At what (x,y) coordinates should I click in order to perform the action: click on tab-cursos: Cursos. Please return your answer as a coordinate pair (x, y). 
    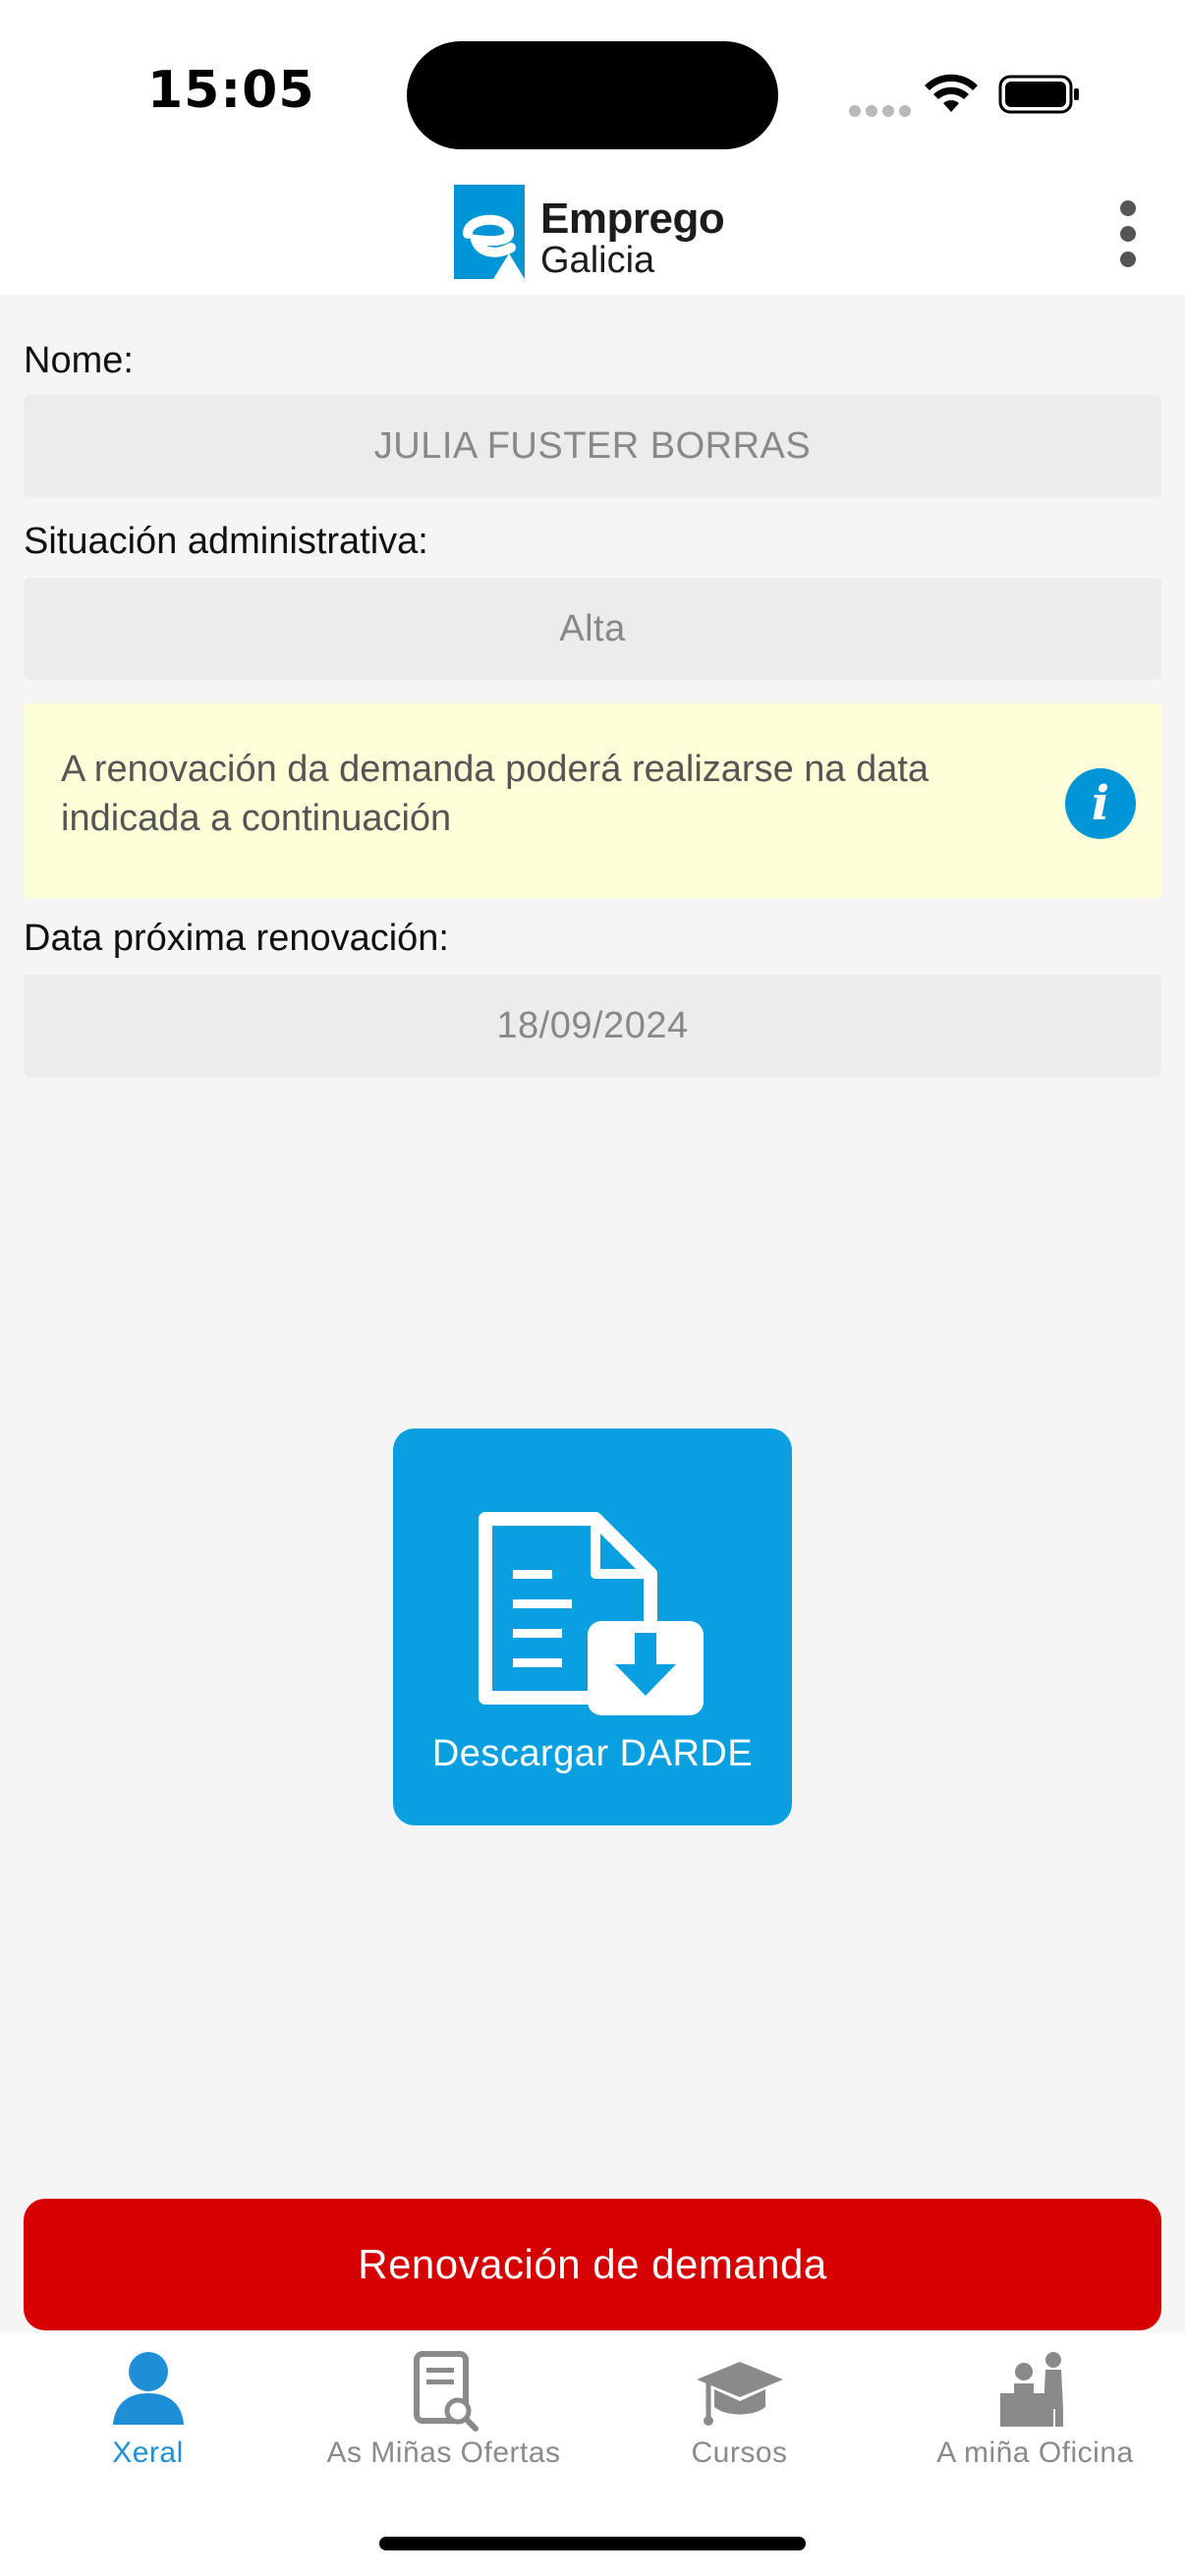
    Looking at the image, I should click on (740, 2406).